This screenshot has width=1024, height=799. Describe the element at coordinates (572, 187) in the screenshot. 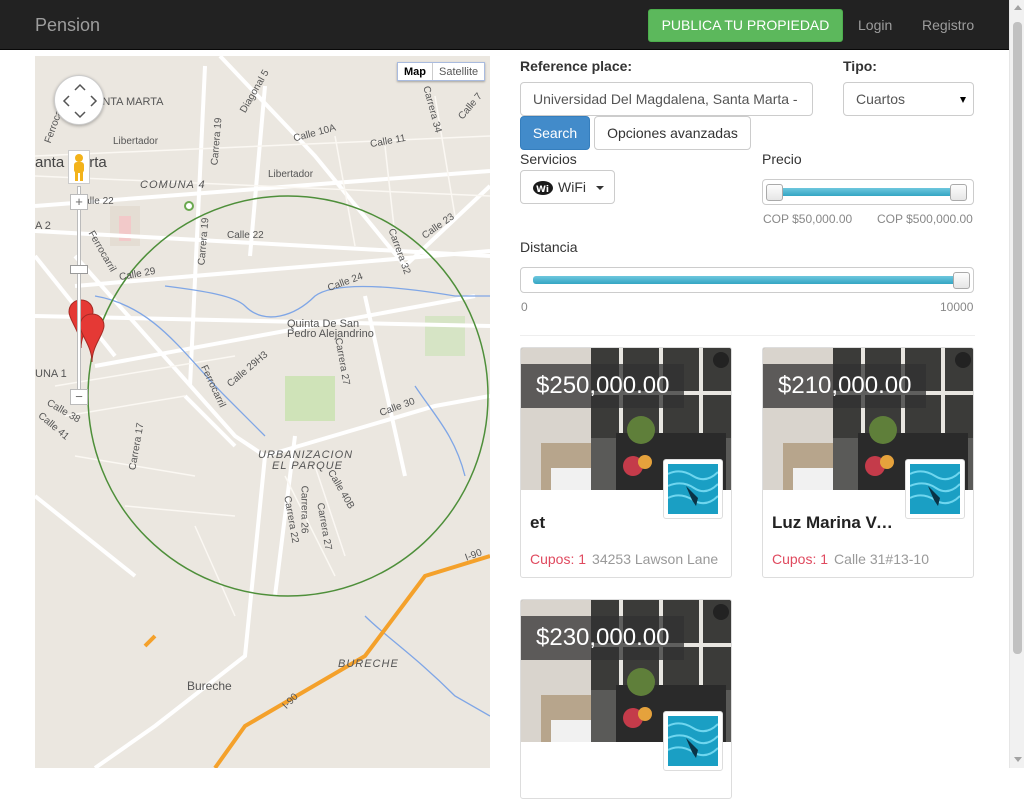

I see `servicios-value: WiFi` at that location.